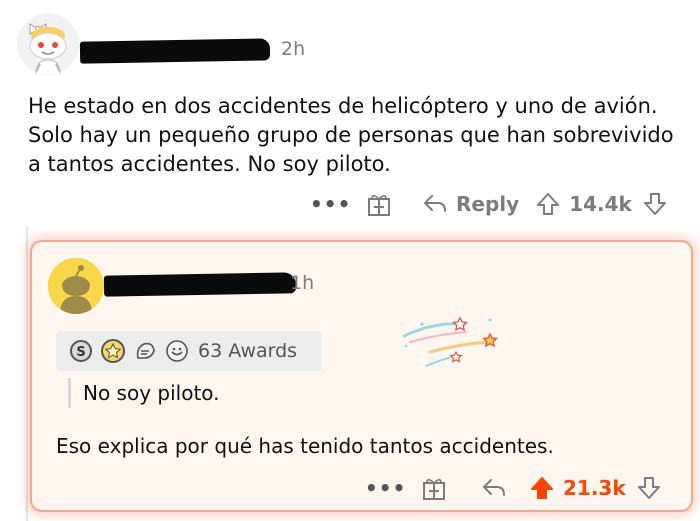  I want to click on reply-button: Reply, so click(470, 204).